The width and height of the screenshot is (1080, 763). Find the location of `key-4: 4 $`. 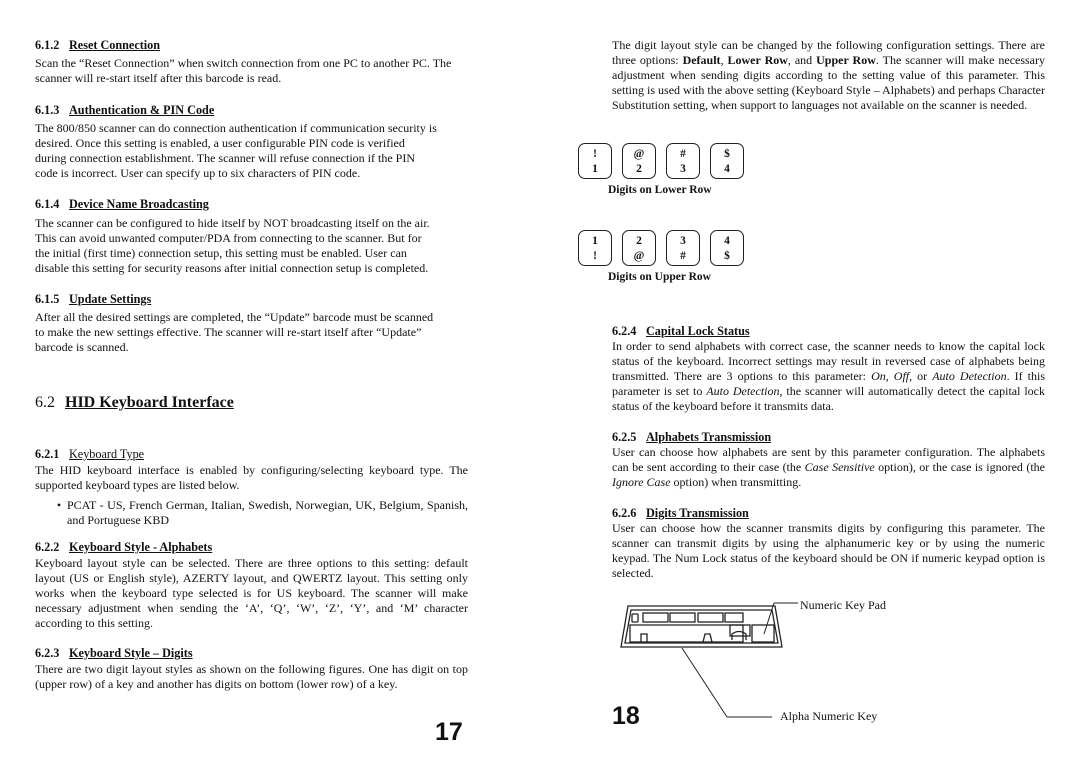

key-4: 4 $ is located at coordinates (727, 248).